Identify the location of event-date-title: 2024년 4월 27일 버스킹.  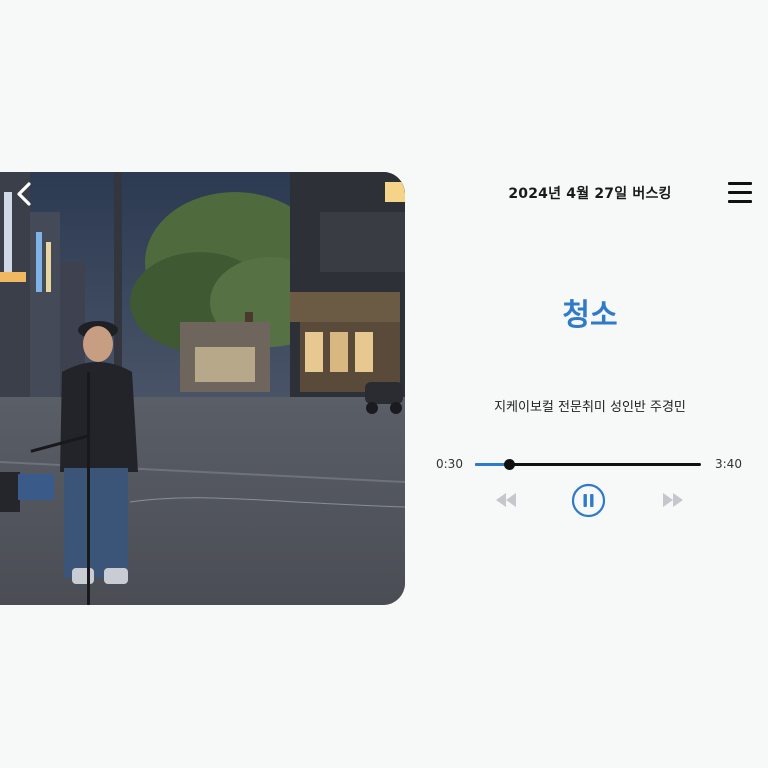
(590, 194).